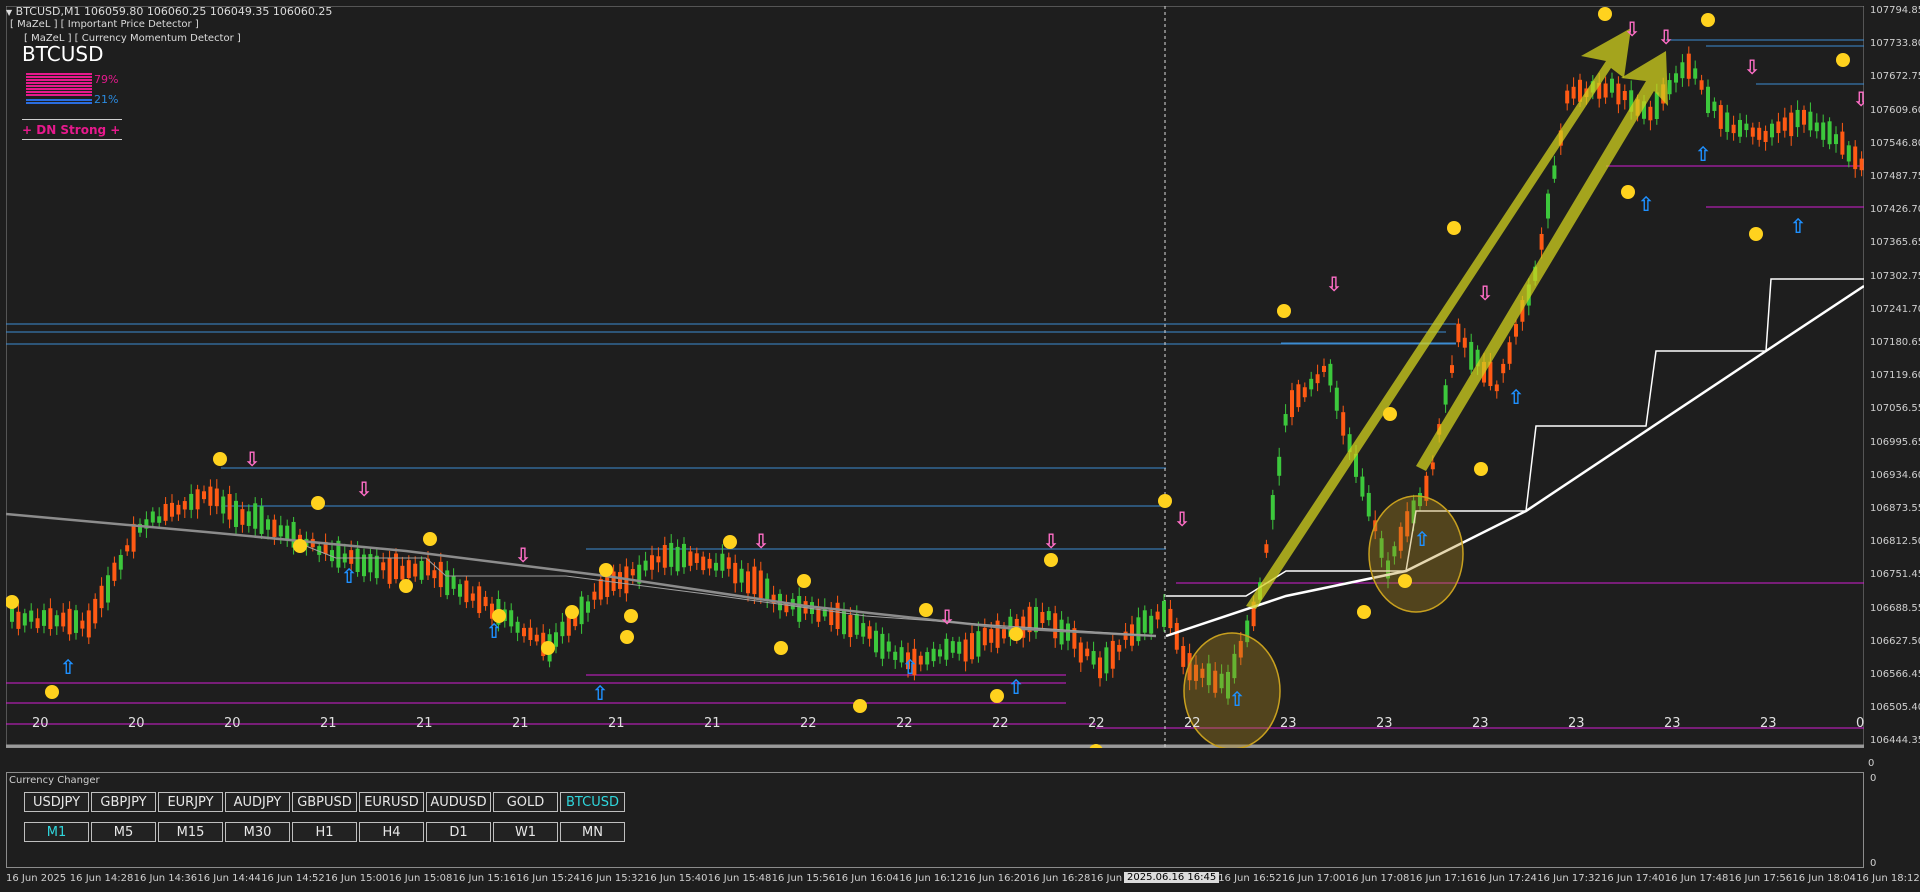 The width and height of the screenshot is (1920, 892). What do you see at coordinates (1895, 276) in the screenshot?
I see `price-axis-label: 107302.75` at bounding box center [1895, 276].